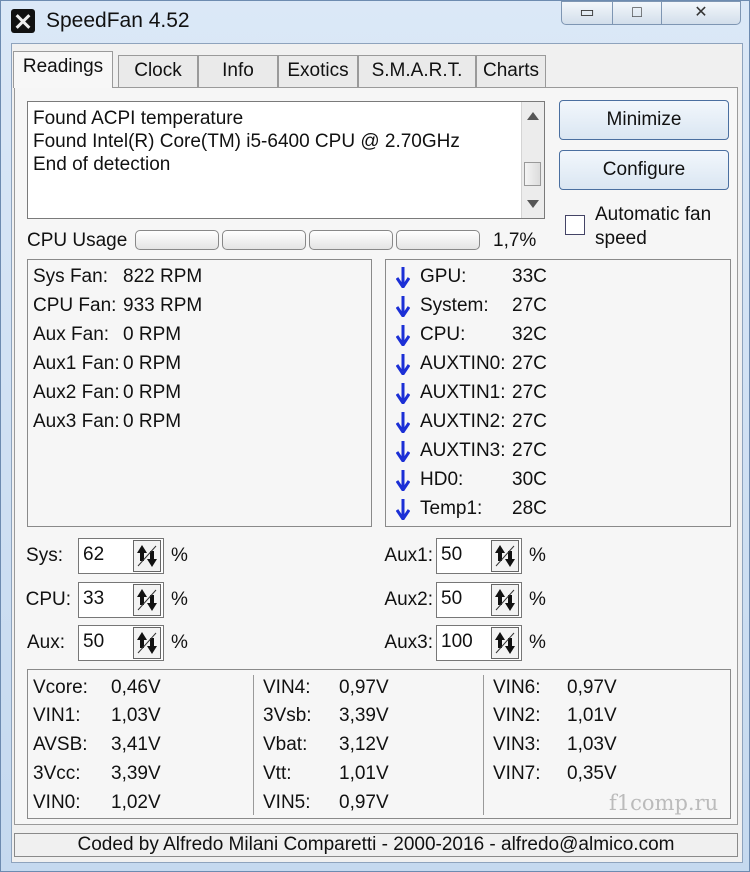  I want to click on voltage-reading: VIN6: 0,97V, so click(555, 688).